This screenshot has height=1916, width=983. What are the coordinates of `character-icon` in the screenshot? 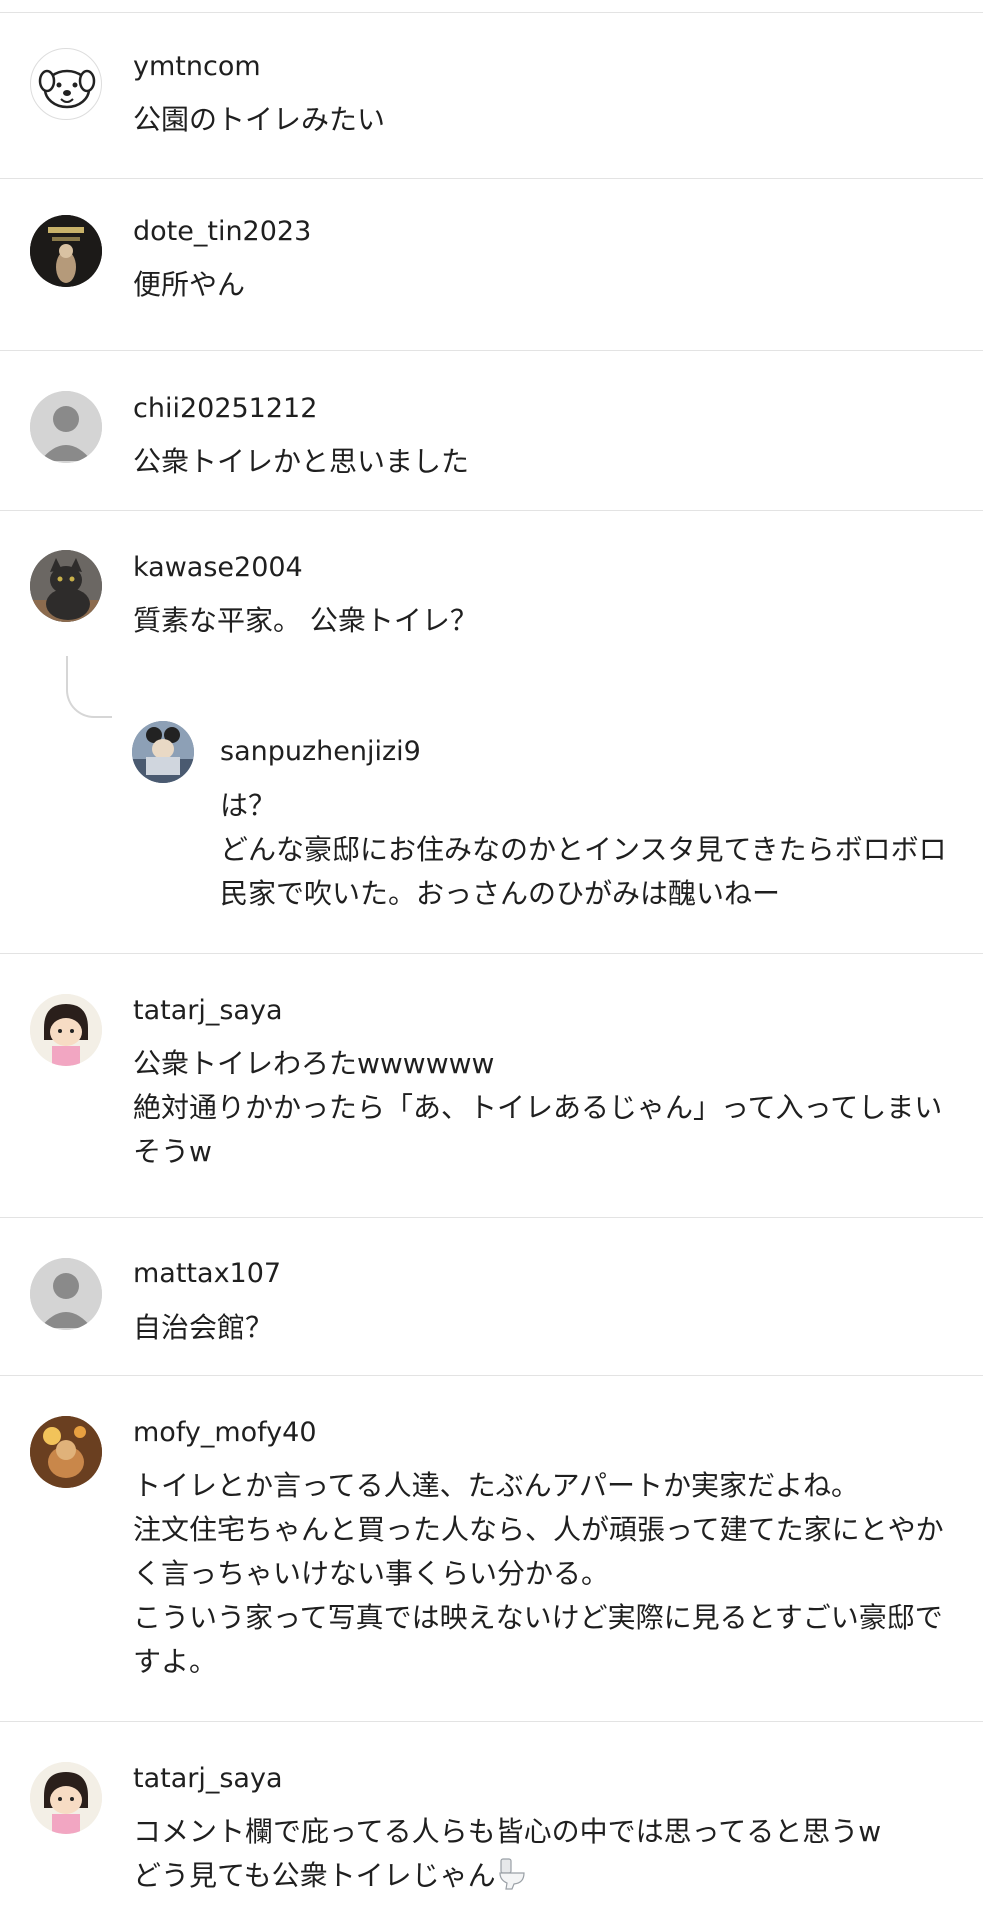 It's located at (163, 752).